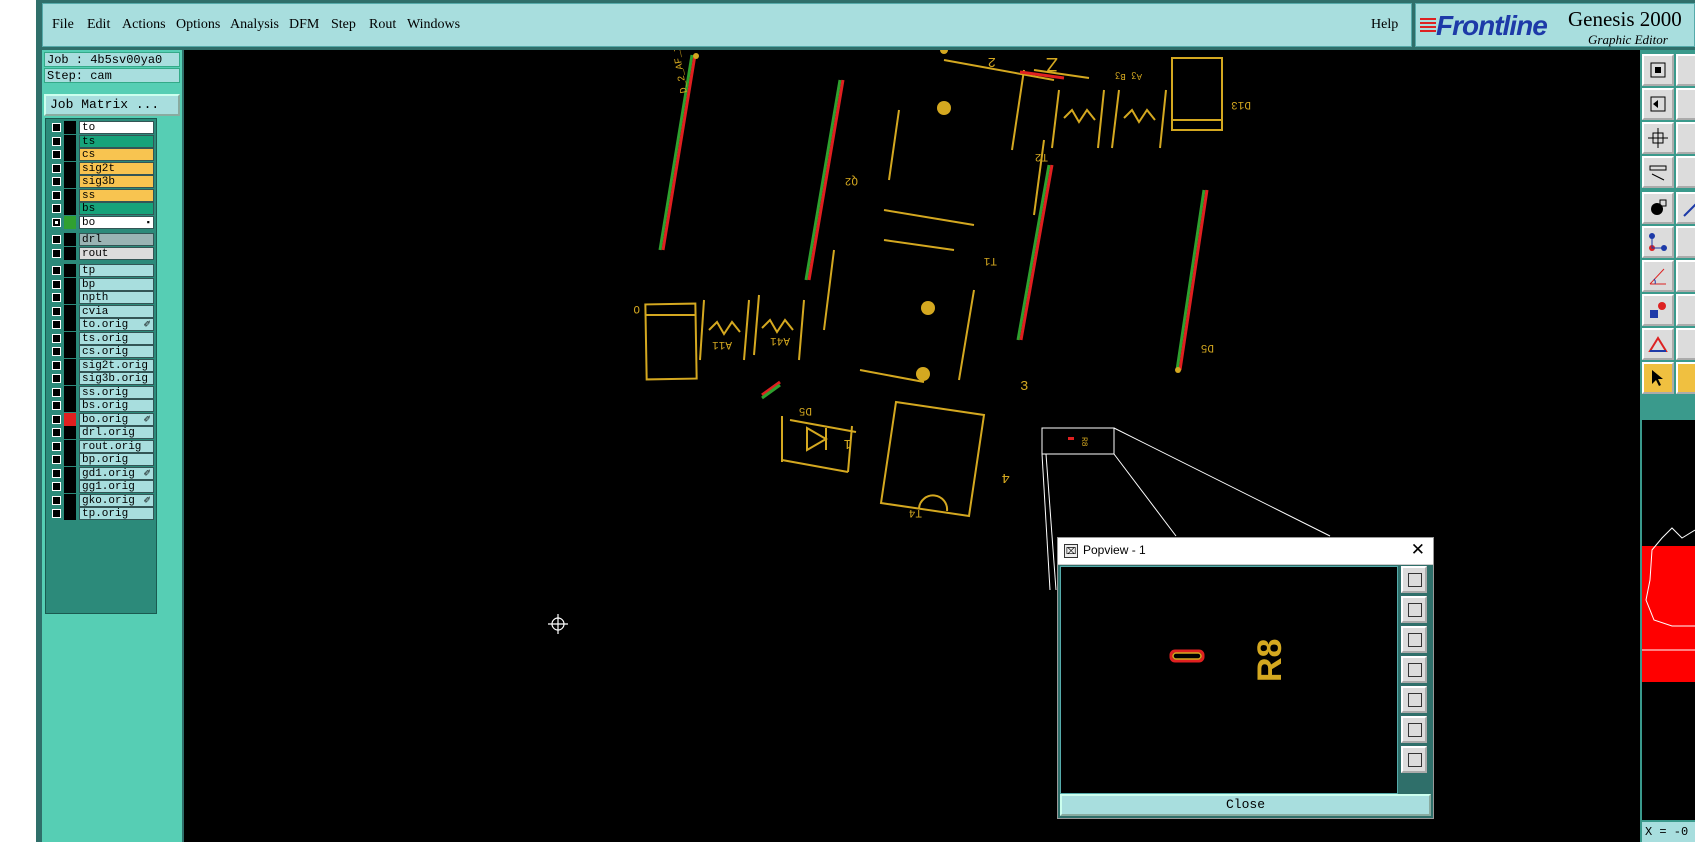 This screenshot has width=1695, height=847. Describe the element at coordinates (116, 513) in the screenshot. I see `layer-name: tp.orig` at that location.